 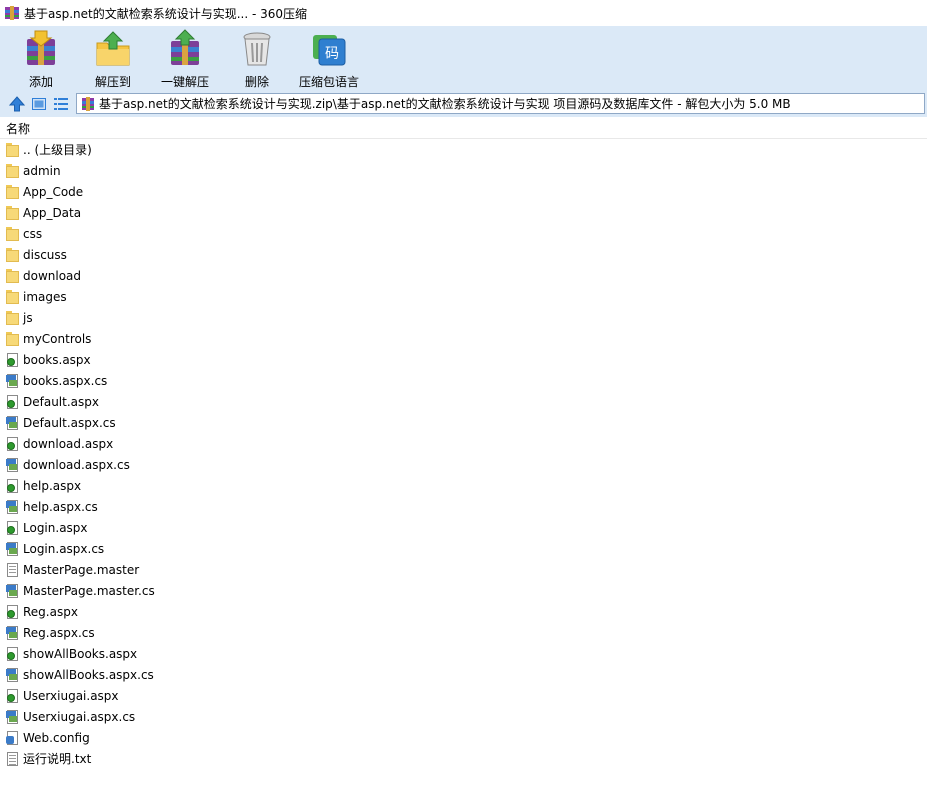 What do you see at coordinates (463, 149) in the screenshot?
I see `list-item: .. (上级目录)` at bounding box center [463, 149].